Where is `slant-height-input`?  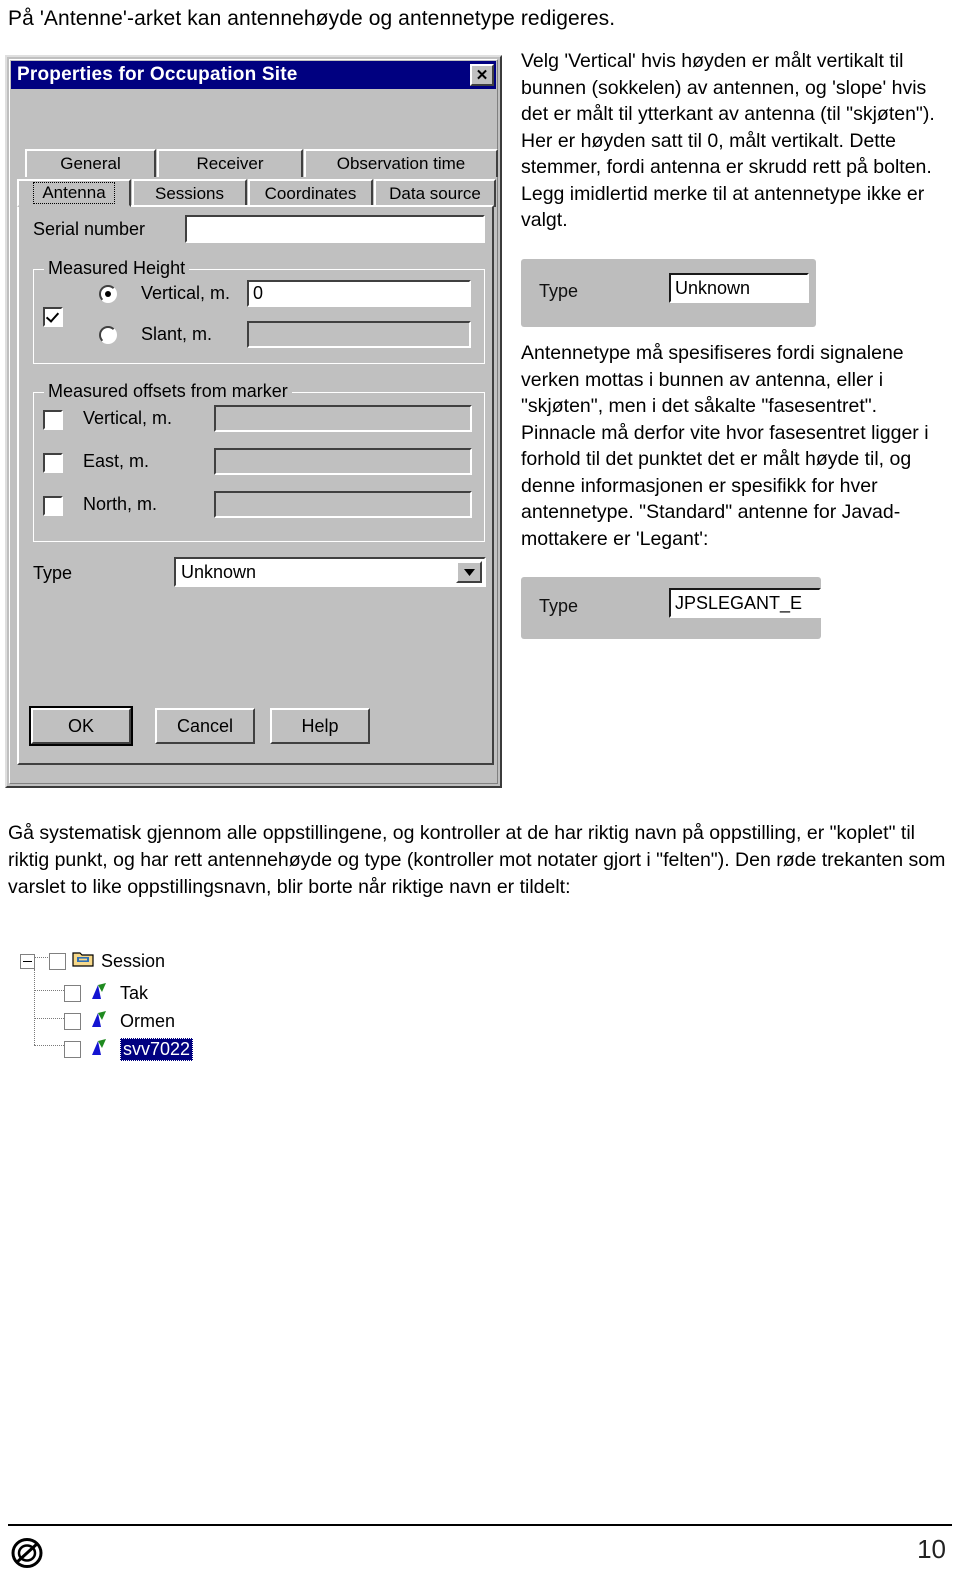 slant-height-input is located at coordinates (359, 334).